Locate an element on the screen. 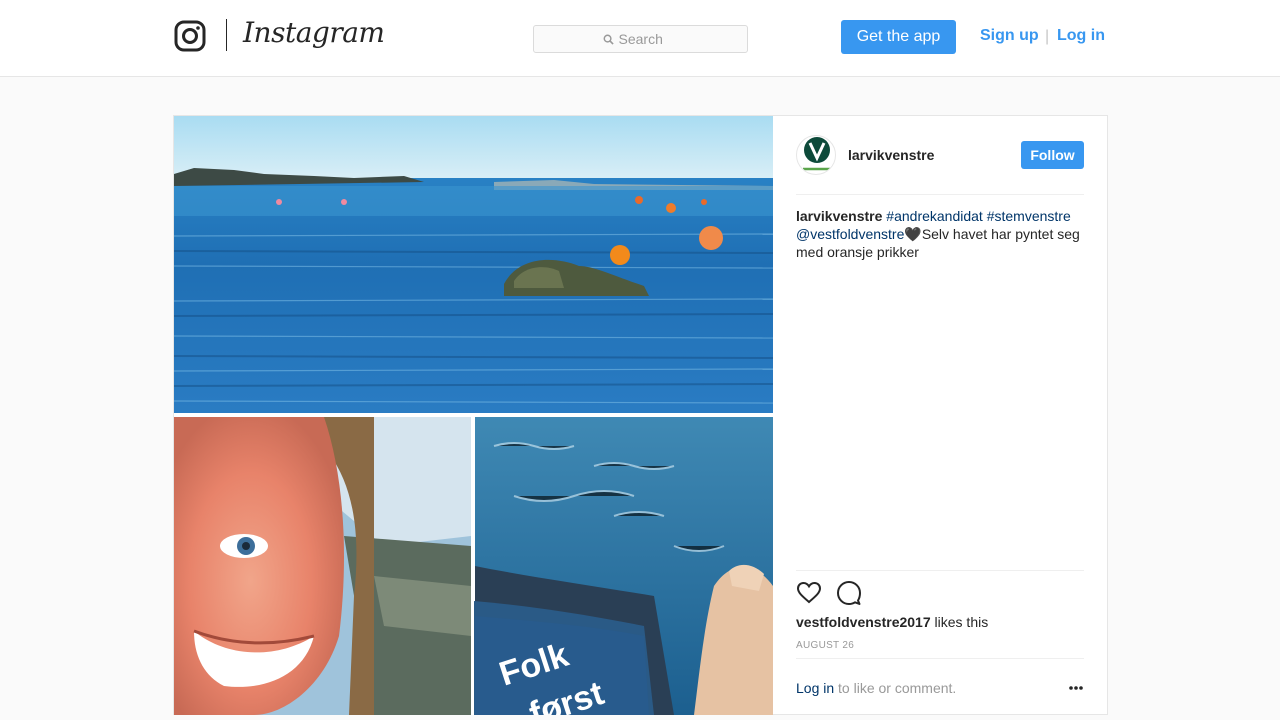  sign-up-link: Sign up is located at coordinates (1009, 36).